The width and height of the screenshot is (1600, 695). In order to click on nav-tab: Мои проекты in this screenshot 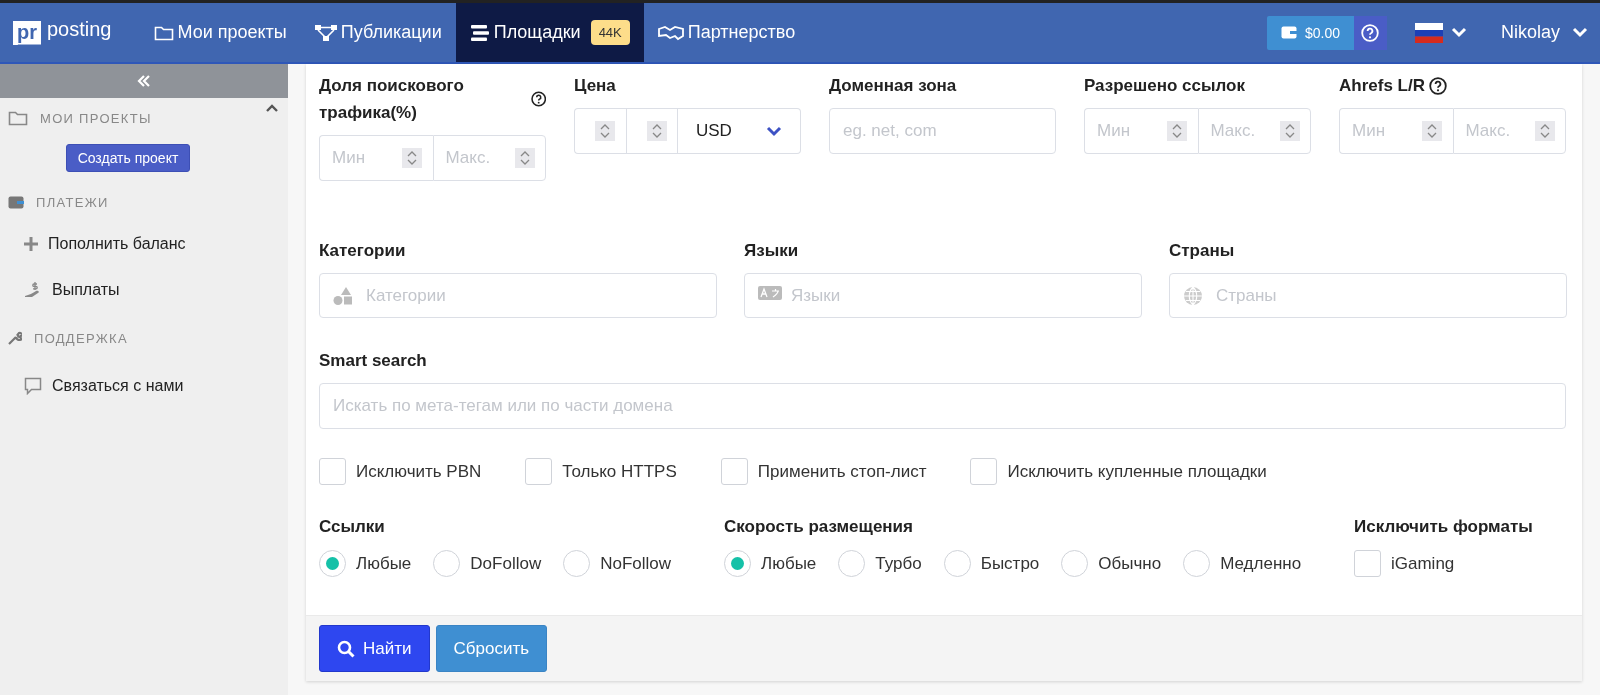, I will do `click(220, 32)`.